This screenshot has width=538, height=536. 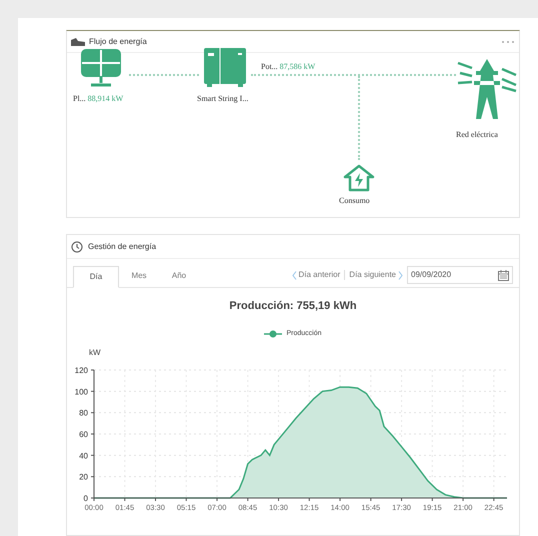 What do you see at coordinates (98, 99) in the screenshot?
I see `node-label: Pl... 88,914 kW` at bounding box center [98, 99].